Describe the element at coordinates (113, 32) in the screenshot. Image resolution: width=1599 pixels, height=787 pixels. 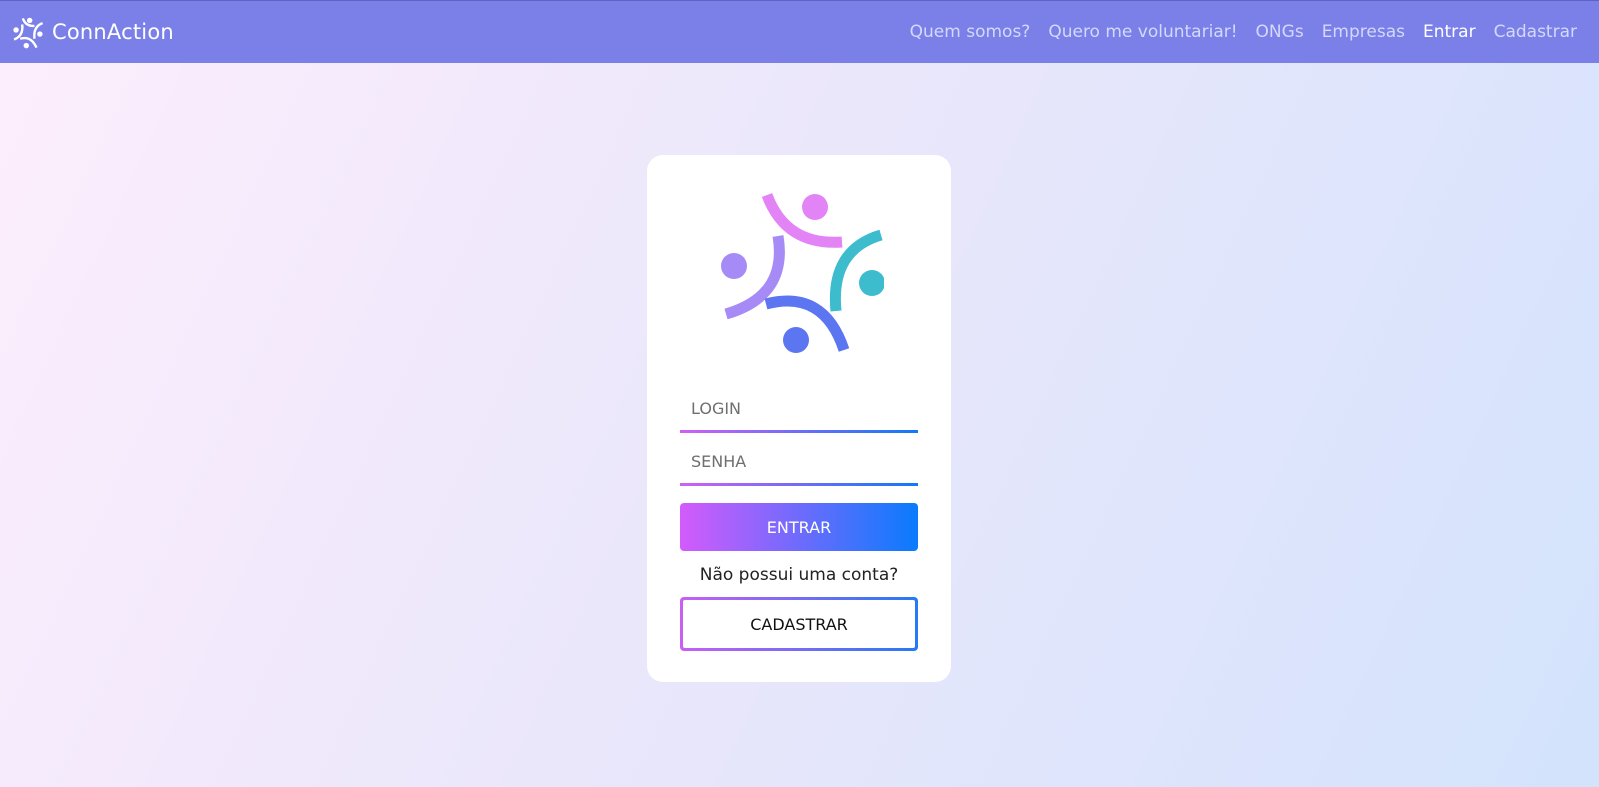
I see `brand-name: ConnAction` at that location.